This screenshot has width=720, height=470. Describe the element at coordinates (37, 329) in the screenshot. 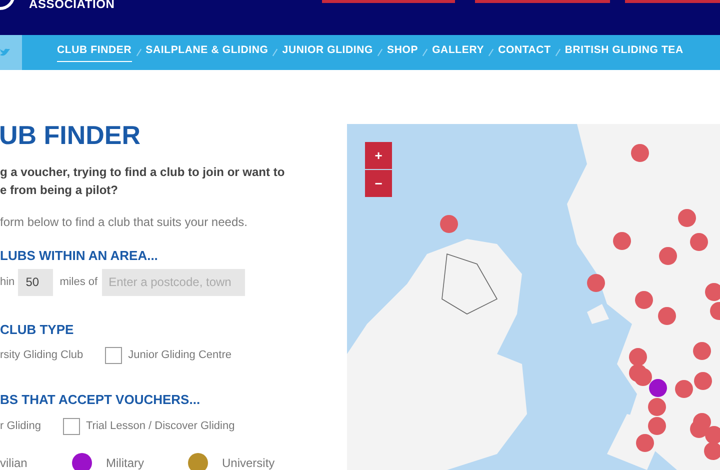

I see `section-heading: CLUB TYPE` at that location.